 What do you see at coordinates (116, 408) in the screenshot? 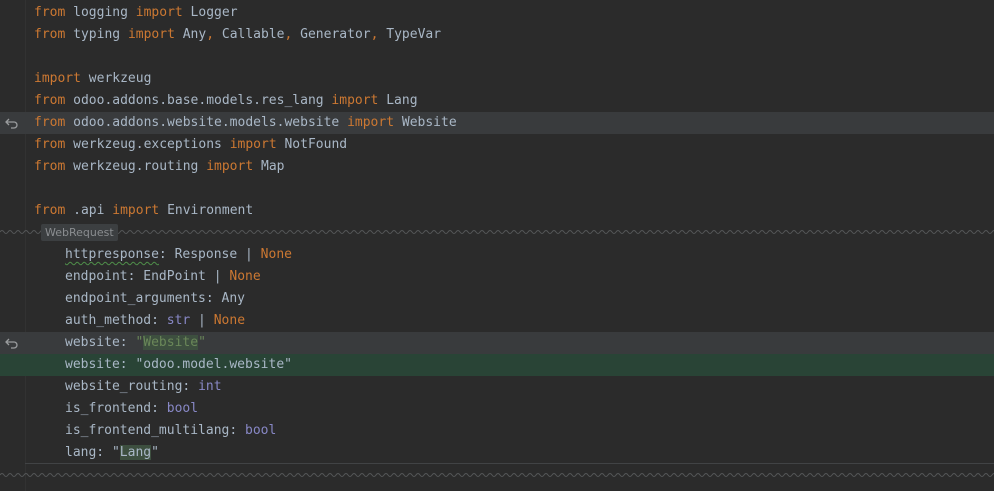
I see `code-token: is_frontend:` at bounding box center [116, 408].